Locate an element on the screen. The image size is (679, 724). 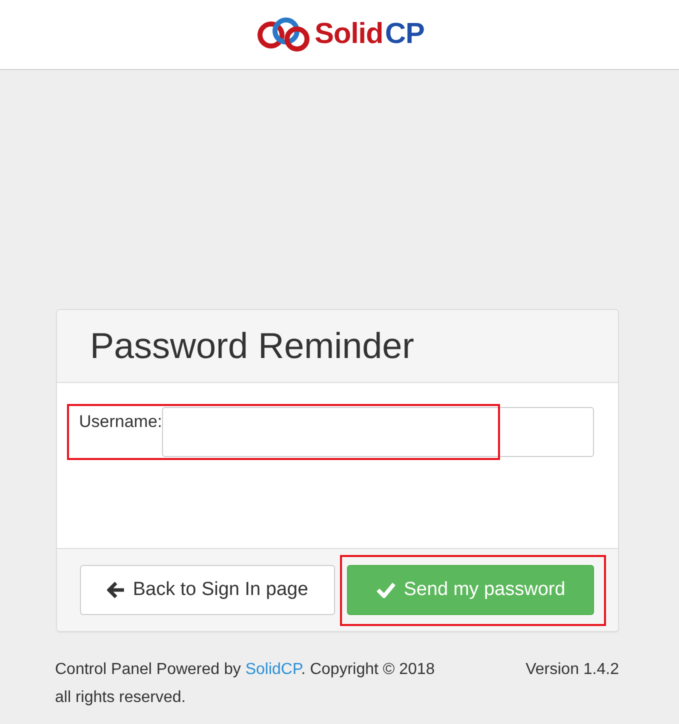
checkmark-icon is located at coordinates (386, 590).